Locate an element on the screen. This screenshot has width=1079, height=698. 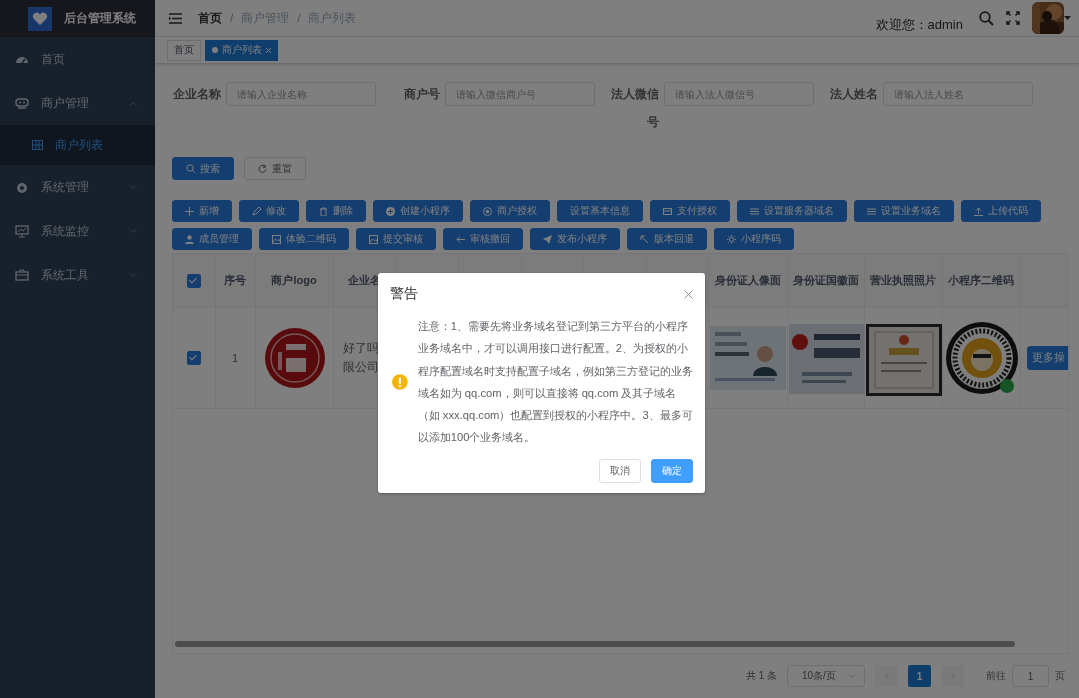
field-label: 商户号 is located at coordinates (421, 94).